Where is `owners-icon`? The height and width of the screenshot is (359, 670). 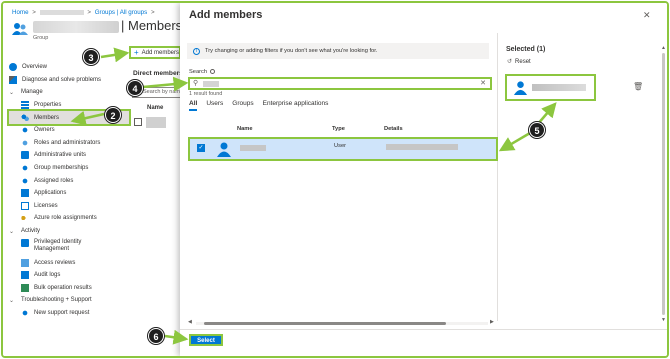
owners-icon is located at coordinates (25, 130).